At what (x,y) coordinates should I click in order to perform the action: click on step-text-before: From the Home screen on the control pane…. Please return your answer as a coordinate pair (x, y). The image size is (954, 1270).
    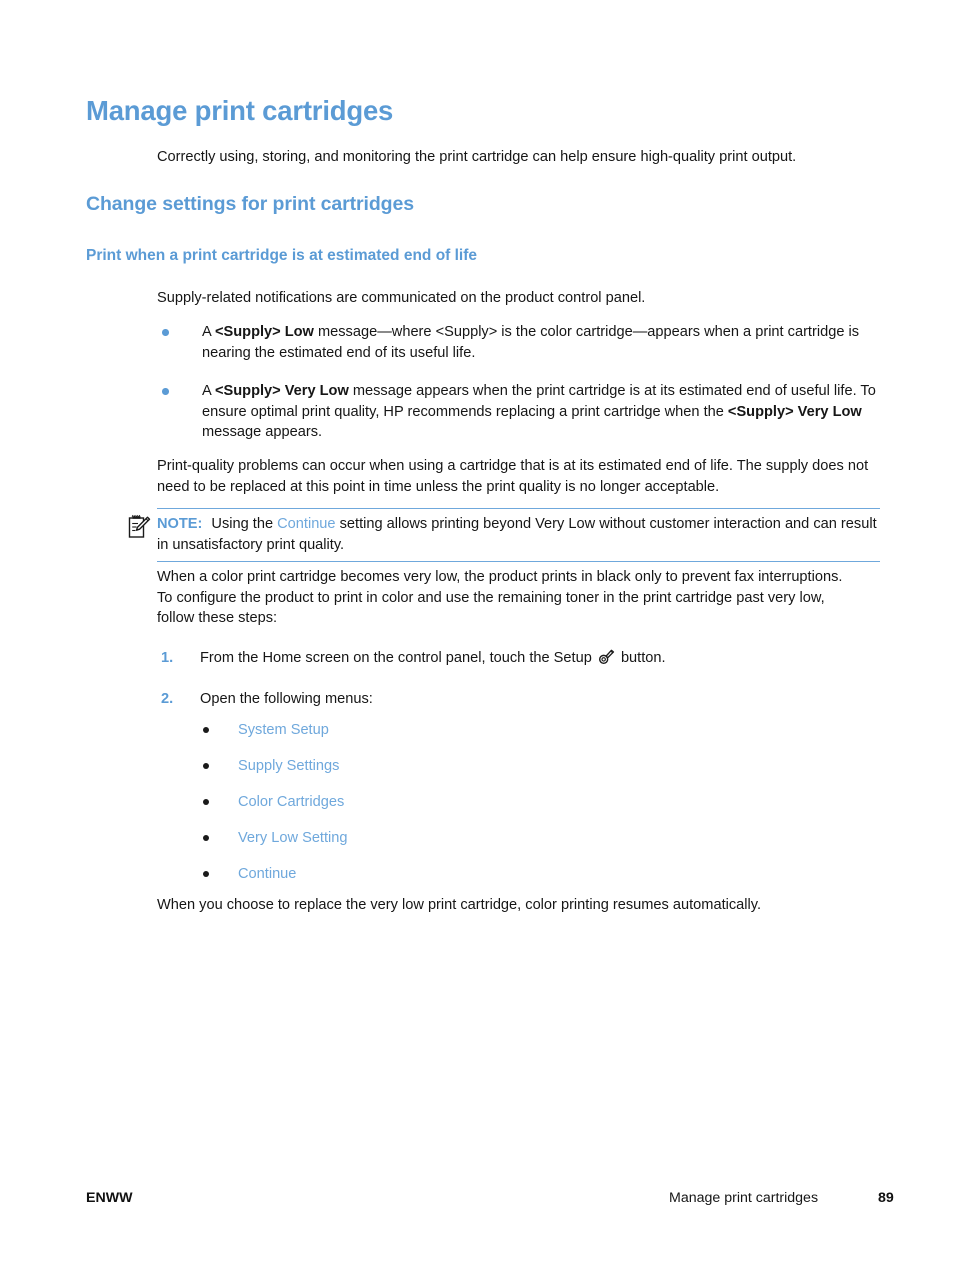
    Looking at the image, I should click on (398, 658).